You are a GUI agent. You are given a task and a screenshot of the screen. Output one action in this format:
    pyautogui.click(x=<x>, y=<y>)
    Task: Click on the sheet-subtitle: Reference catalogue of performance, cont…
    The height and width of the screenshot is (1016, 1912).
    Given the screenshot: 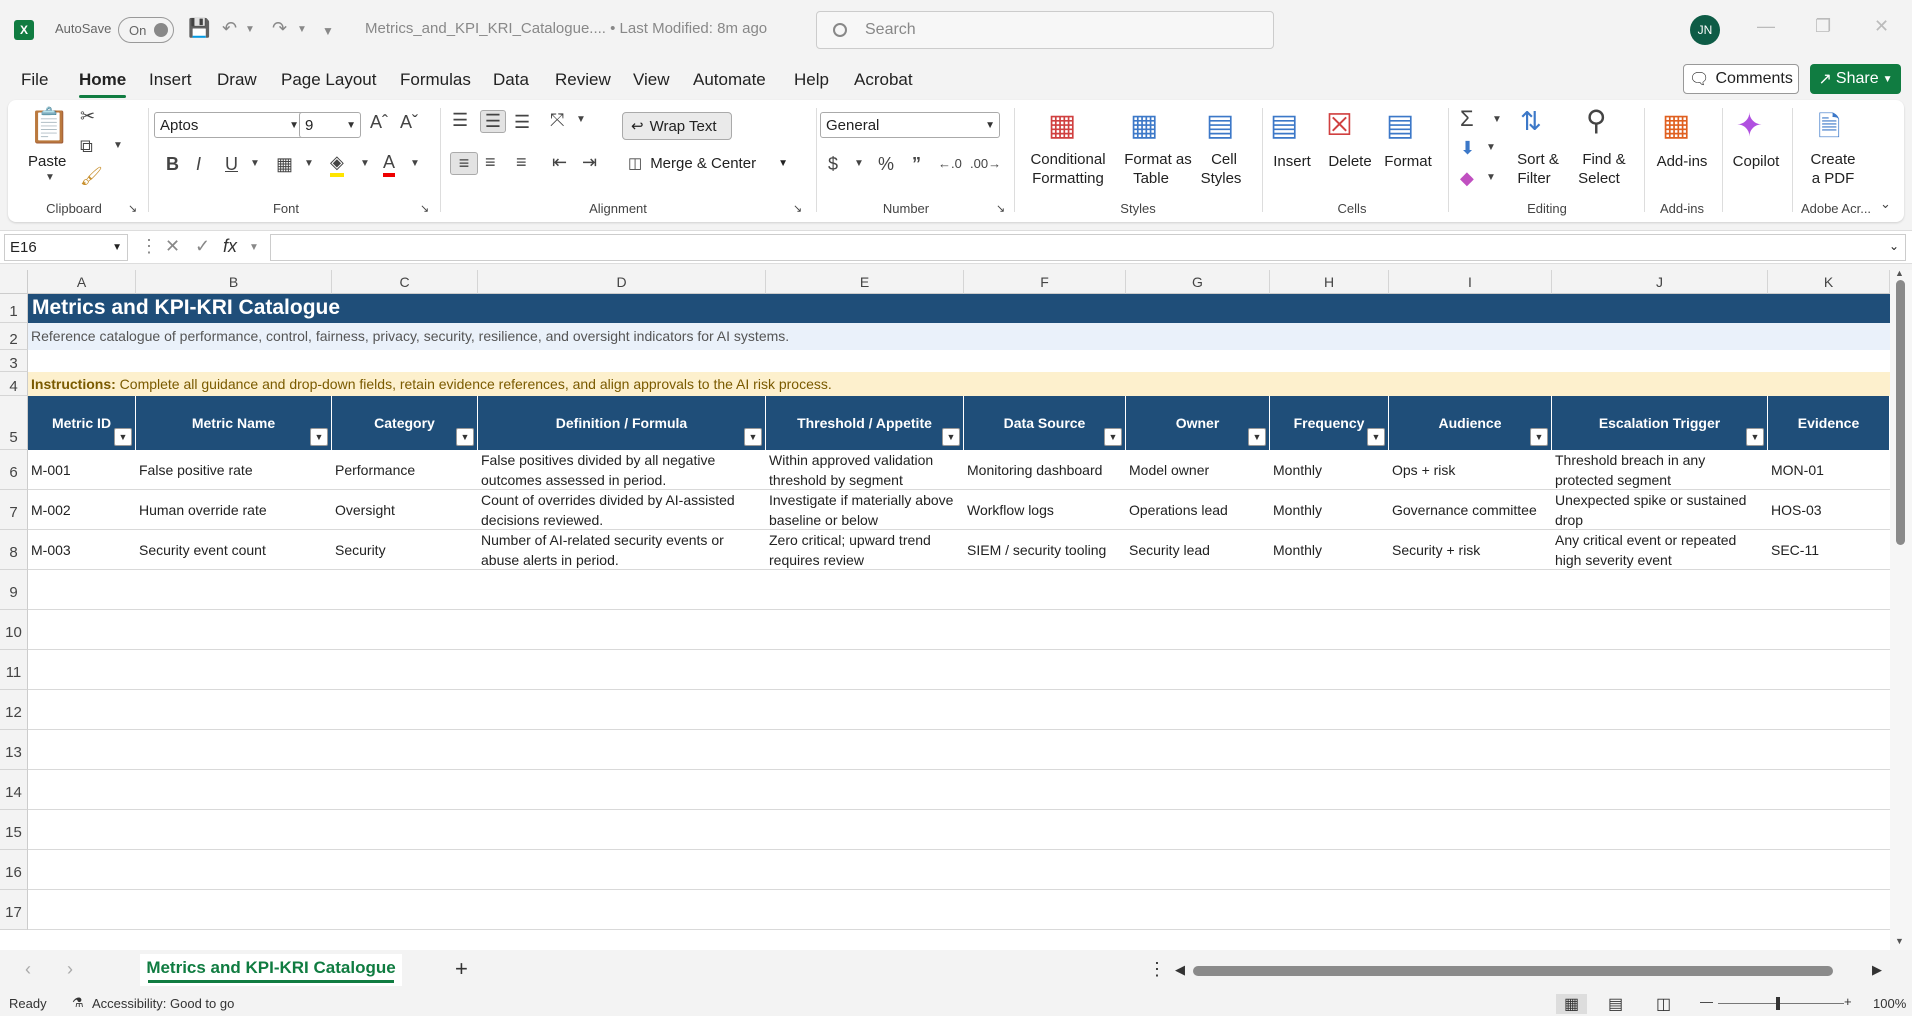 What is the action you would take?
    pyautogui.click(x=959, y=336)
    